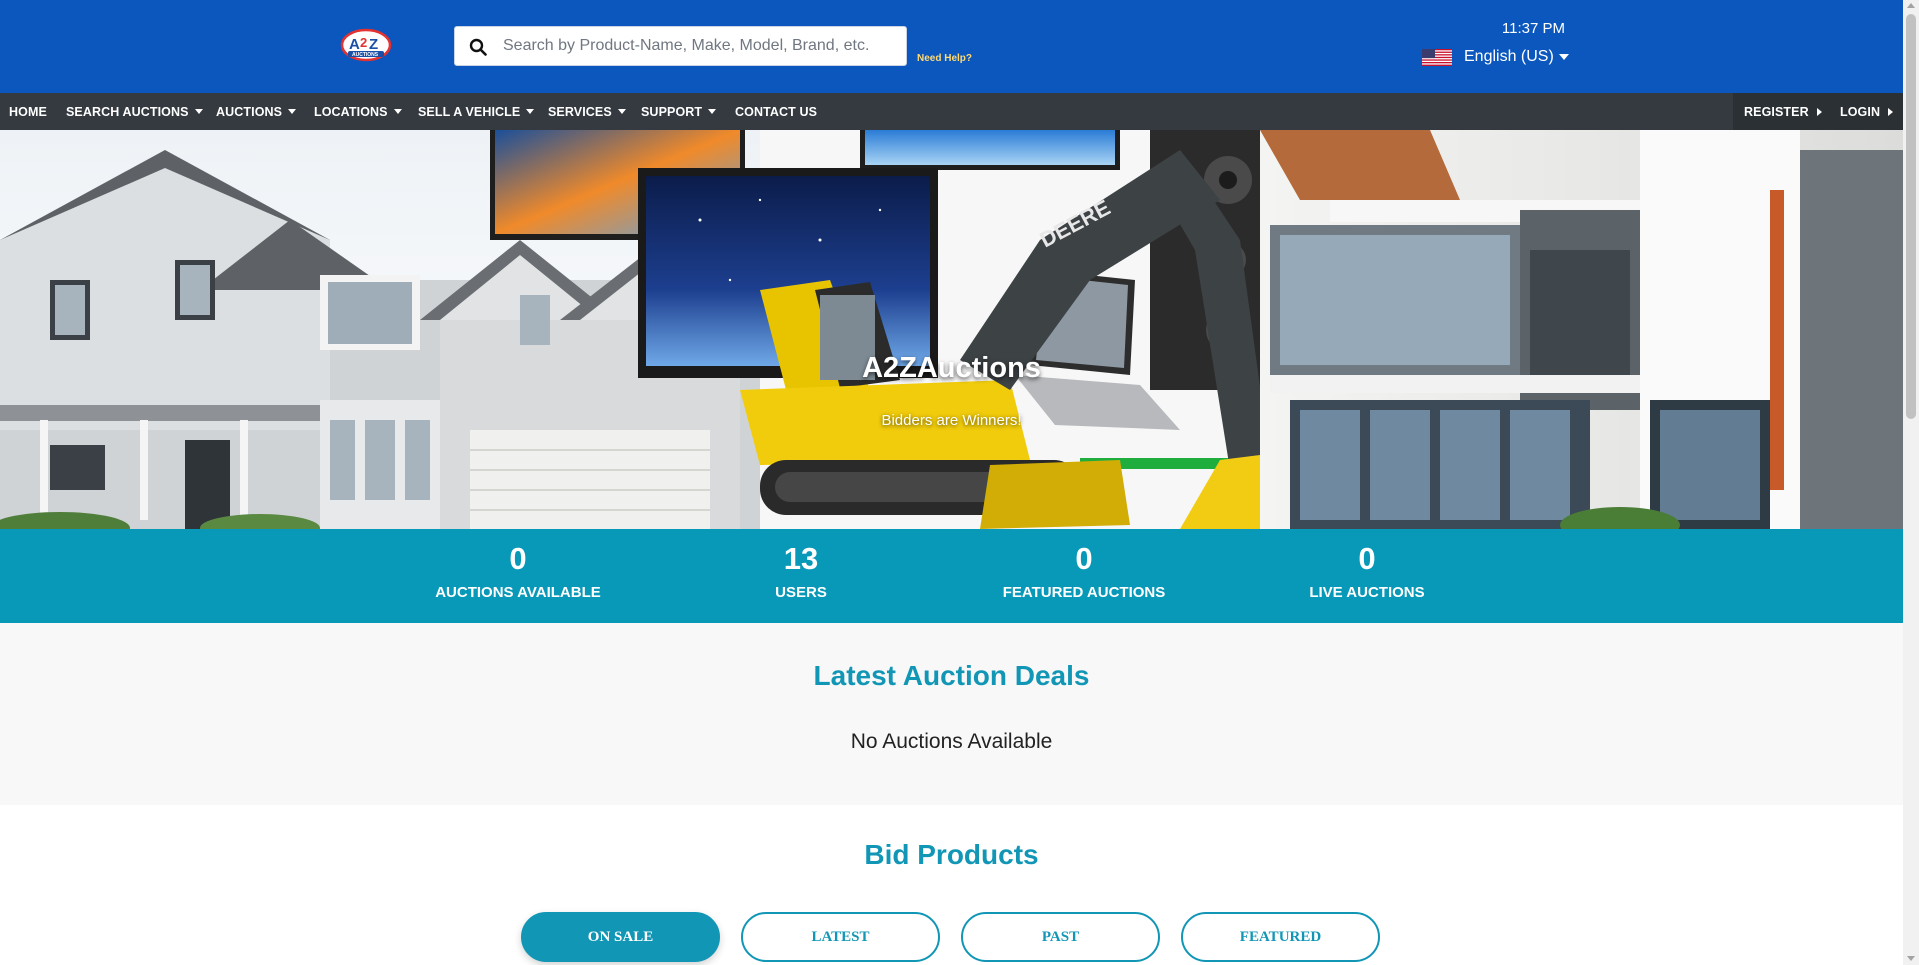  Describe the element at coordinates (1860, 111) in the screenshot. I see `login-label: LOGIN` at that location.